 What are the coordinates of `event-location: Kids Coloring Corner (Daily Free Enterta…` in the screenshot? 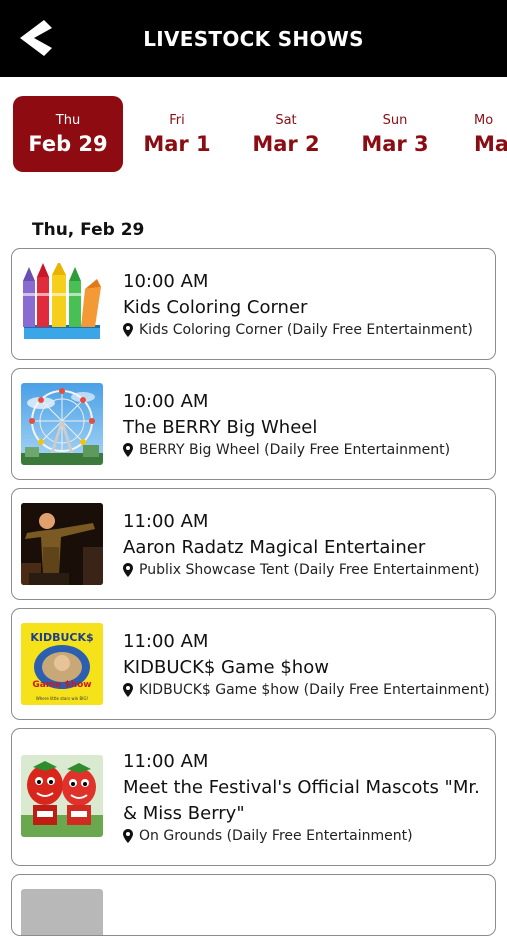 It's located at (298, 330).